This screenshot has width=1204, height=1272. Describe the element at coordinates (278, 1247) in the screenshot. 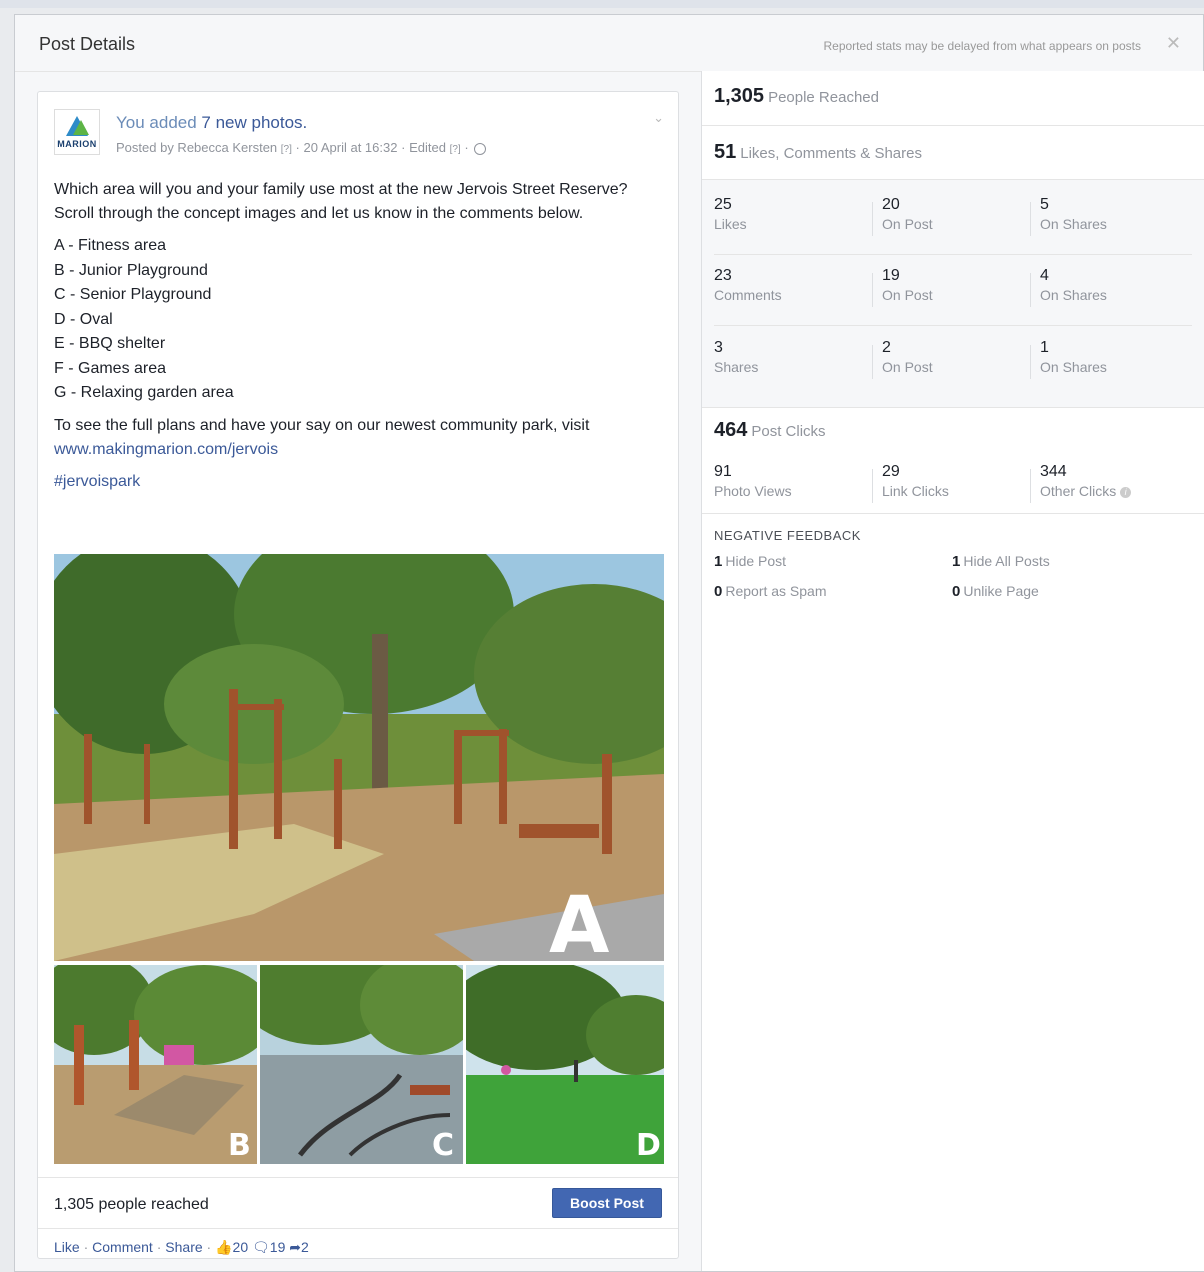

I see `comment-count: 19` at that location.